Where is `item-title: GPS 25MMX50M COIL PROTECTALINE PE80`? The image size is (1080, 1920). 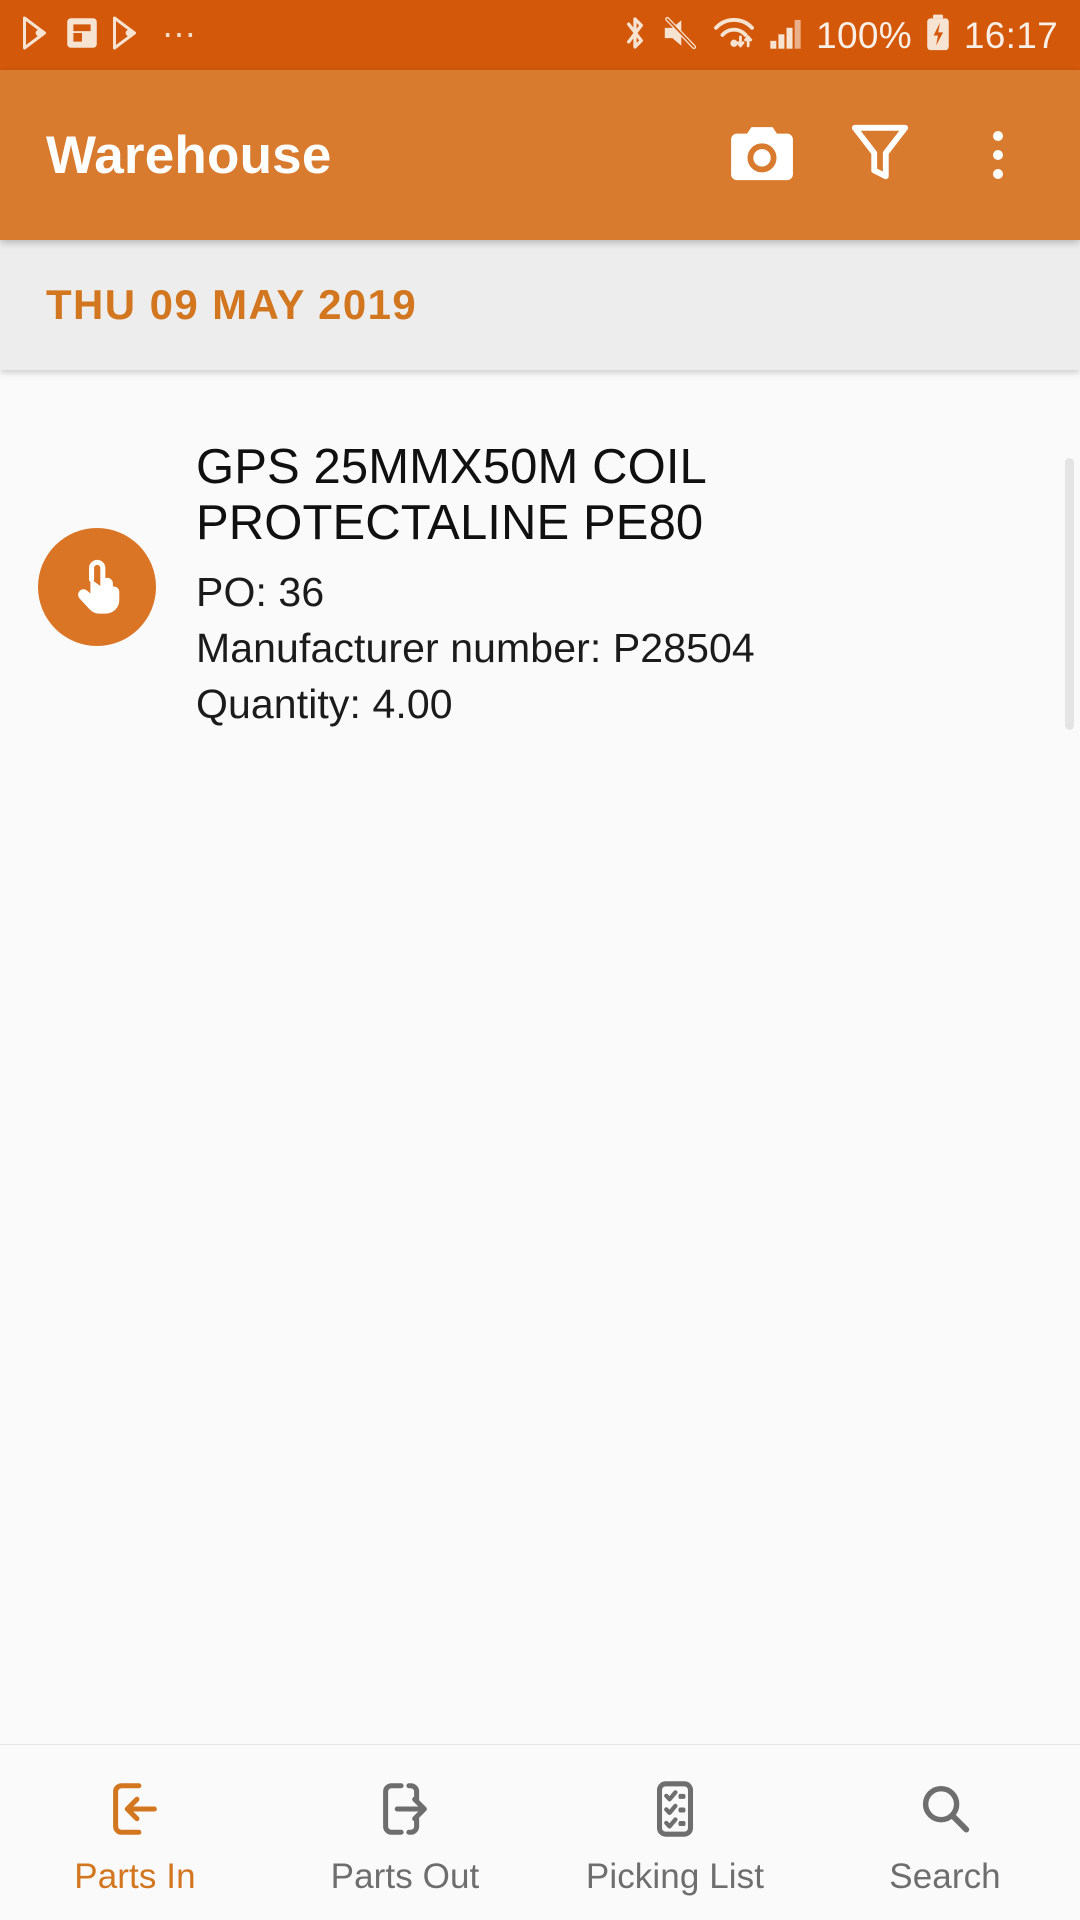
item-title: GPS 25MMX50M COIL PROTECTALINE PE80 is located at coordinates (451, 495).